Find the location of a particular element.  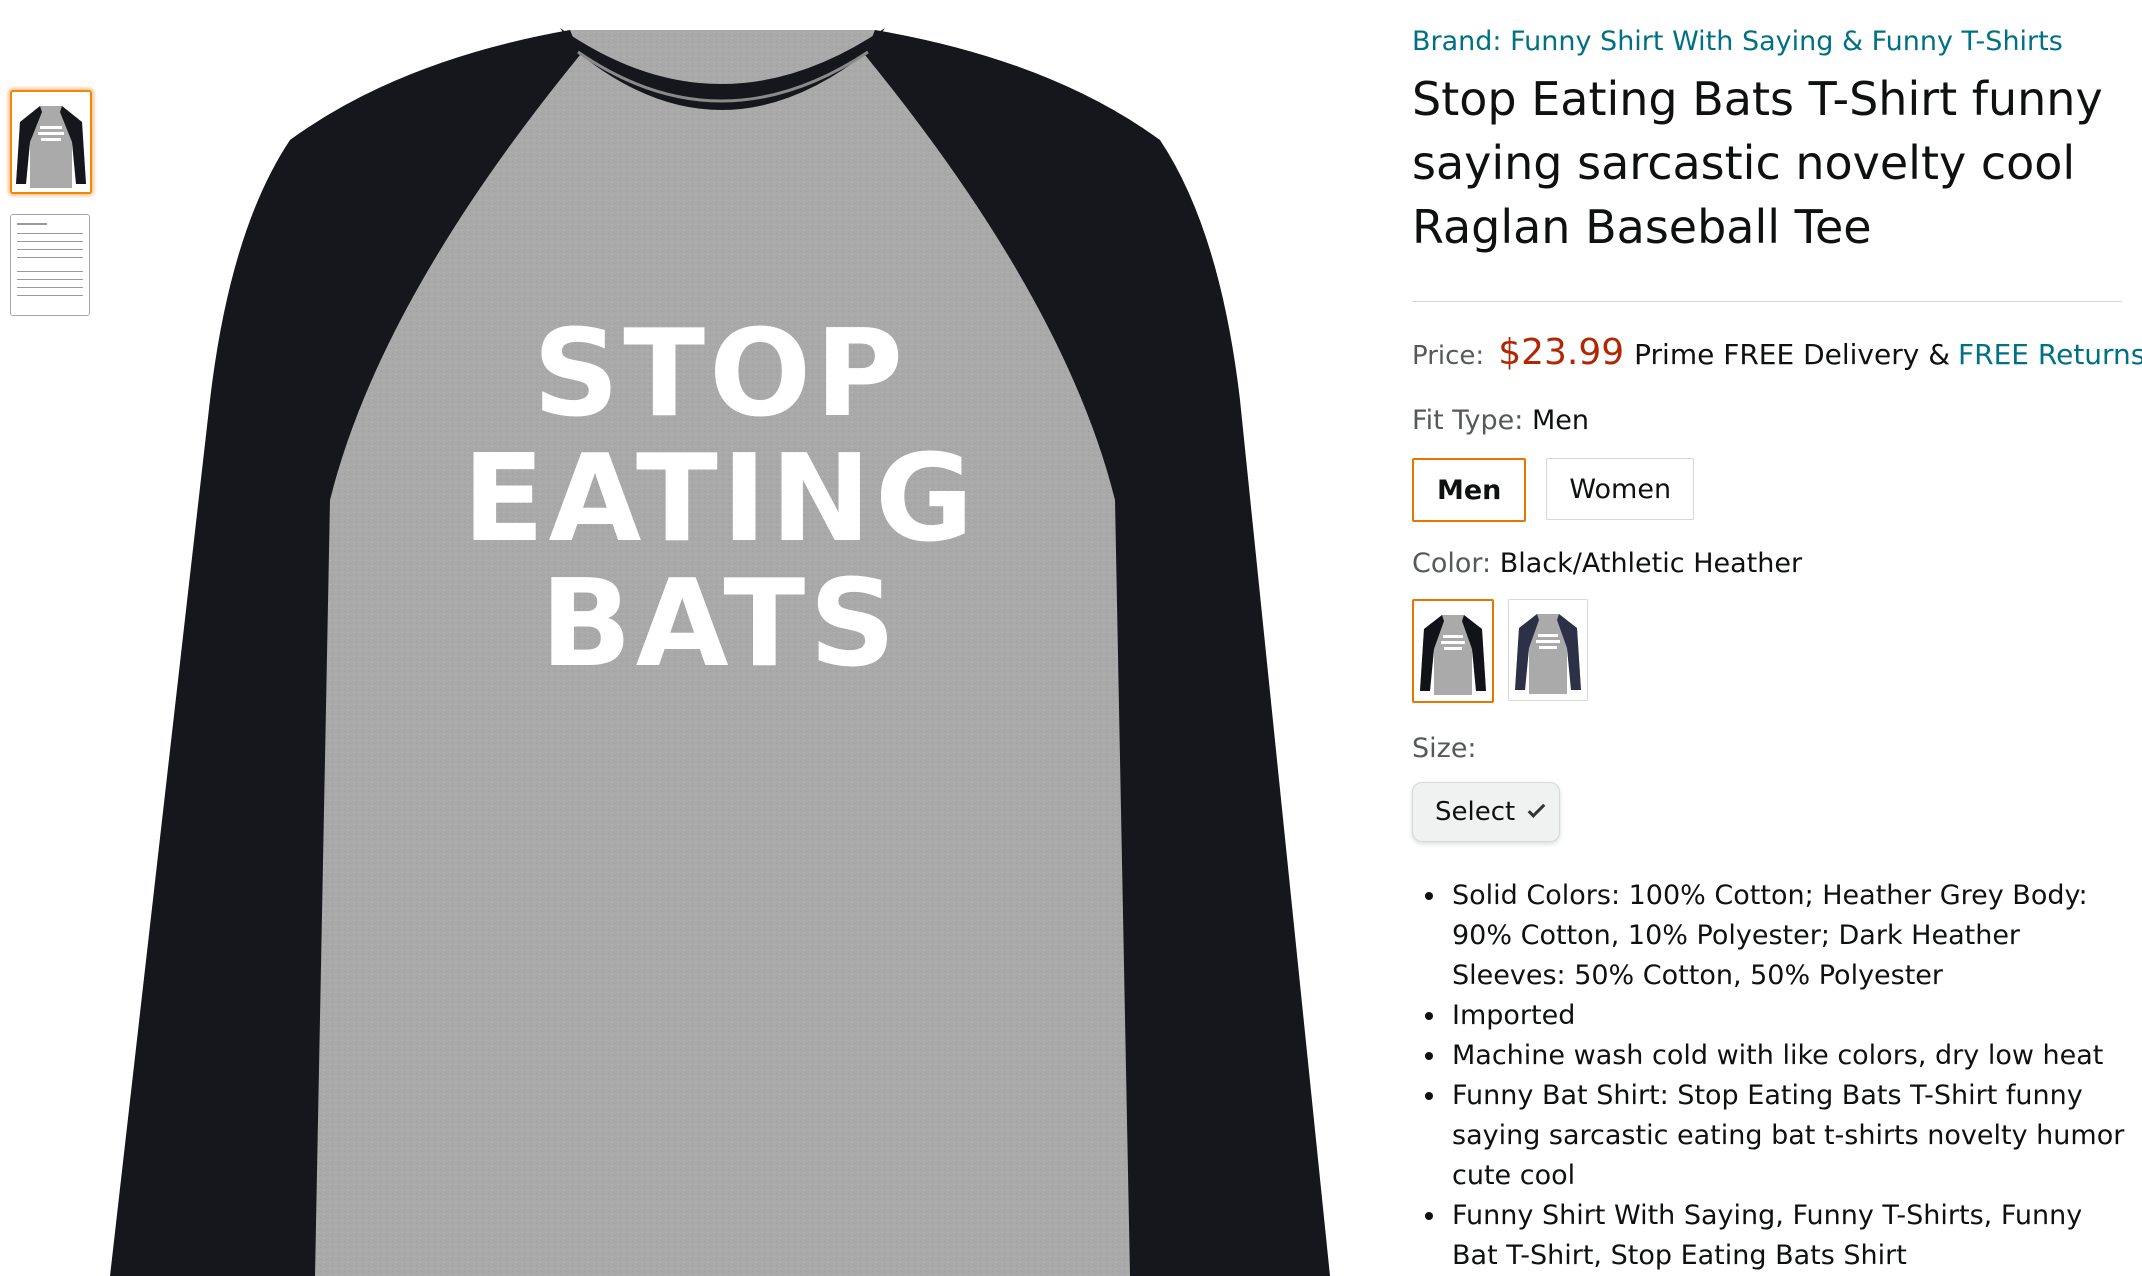

shirt-text-line-3: BATS is located at coordinates (719, 624).